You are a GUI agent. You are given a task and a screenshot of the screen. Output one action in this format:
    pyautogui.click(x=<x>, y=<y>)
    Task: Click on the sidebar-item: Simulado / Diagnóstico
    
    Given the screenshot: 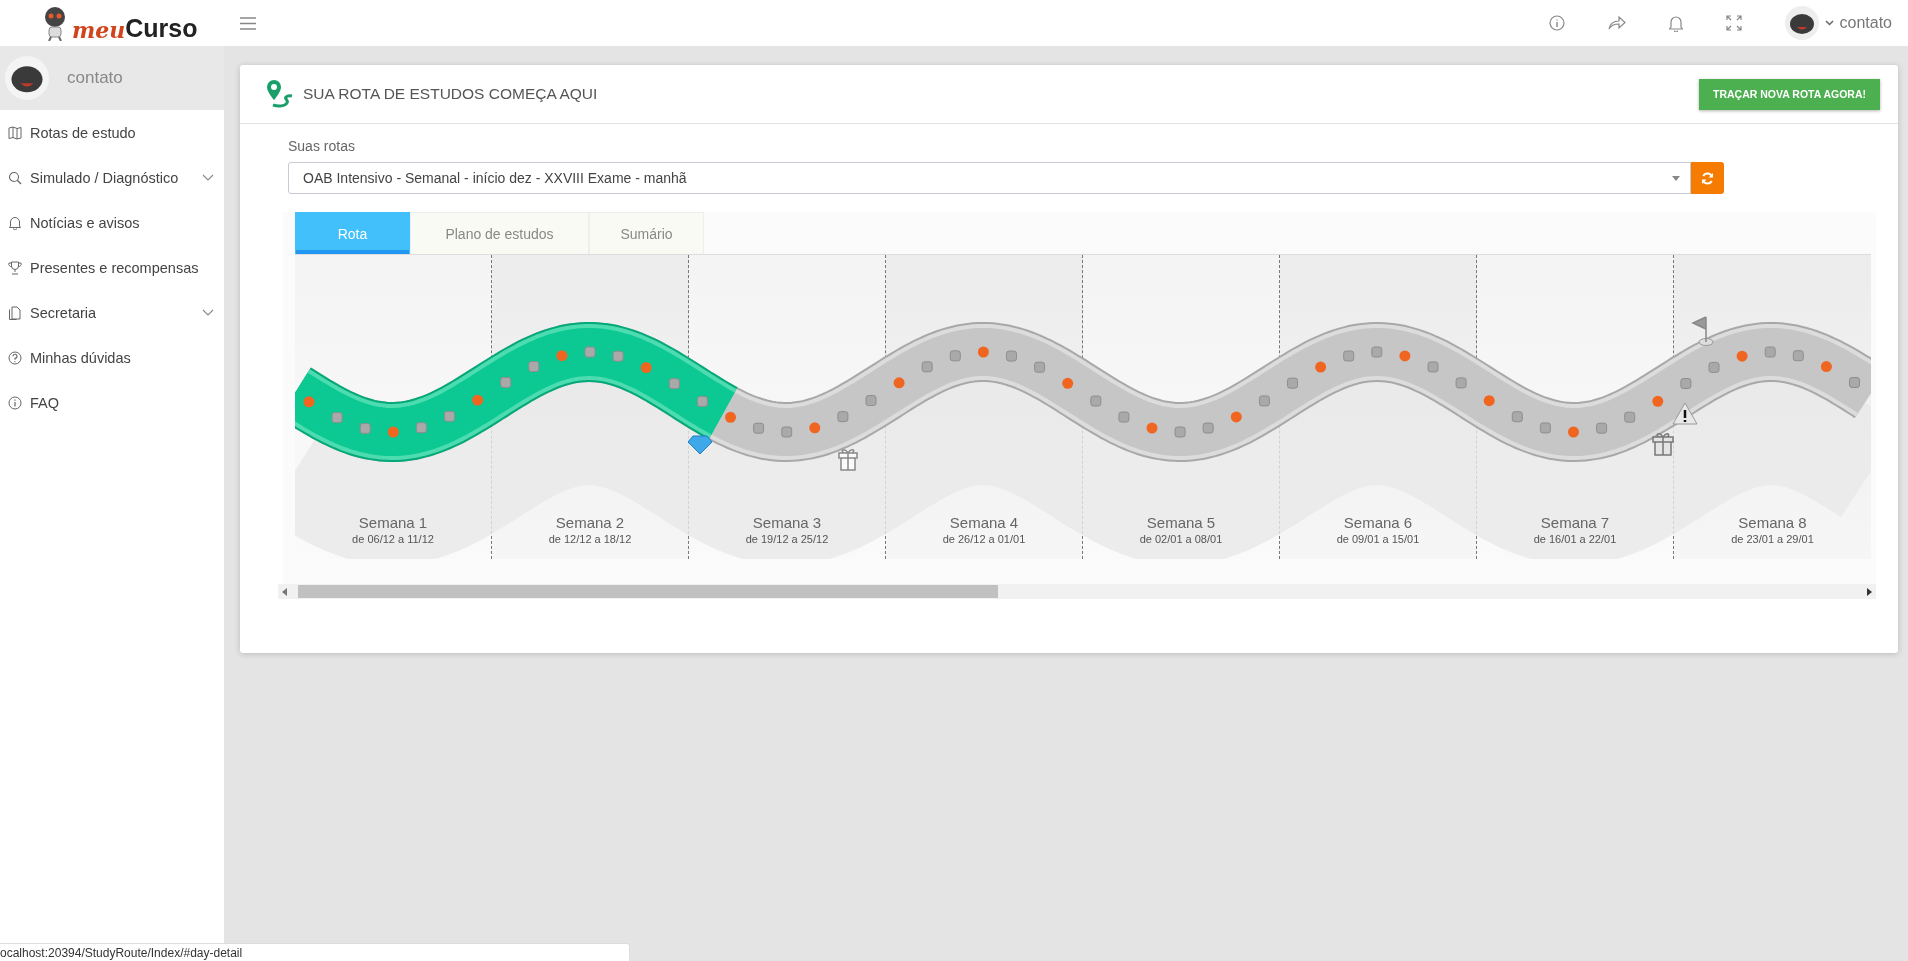 What is the action you would take?
    pyautogui.click(x=112, y=177)
    